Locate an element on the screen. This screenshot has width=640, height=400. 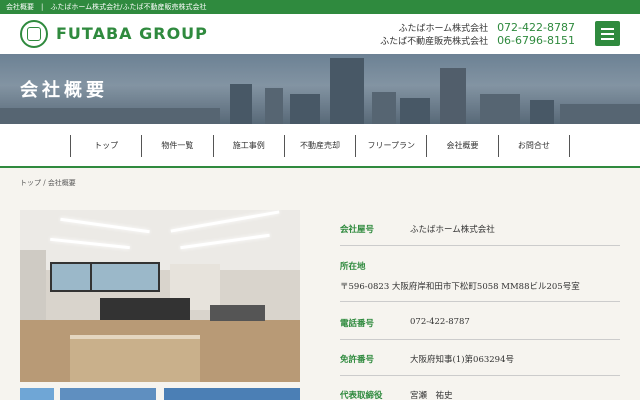
company-name-row: 会社屋号 ふたばホーム株式会社 is located at coordinates (480, 228).